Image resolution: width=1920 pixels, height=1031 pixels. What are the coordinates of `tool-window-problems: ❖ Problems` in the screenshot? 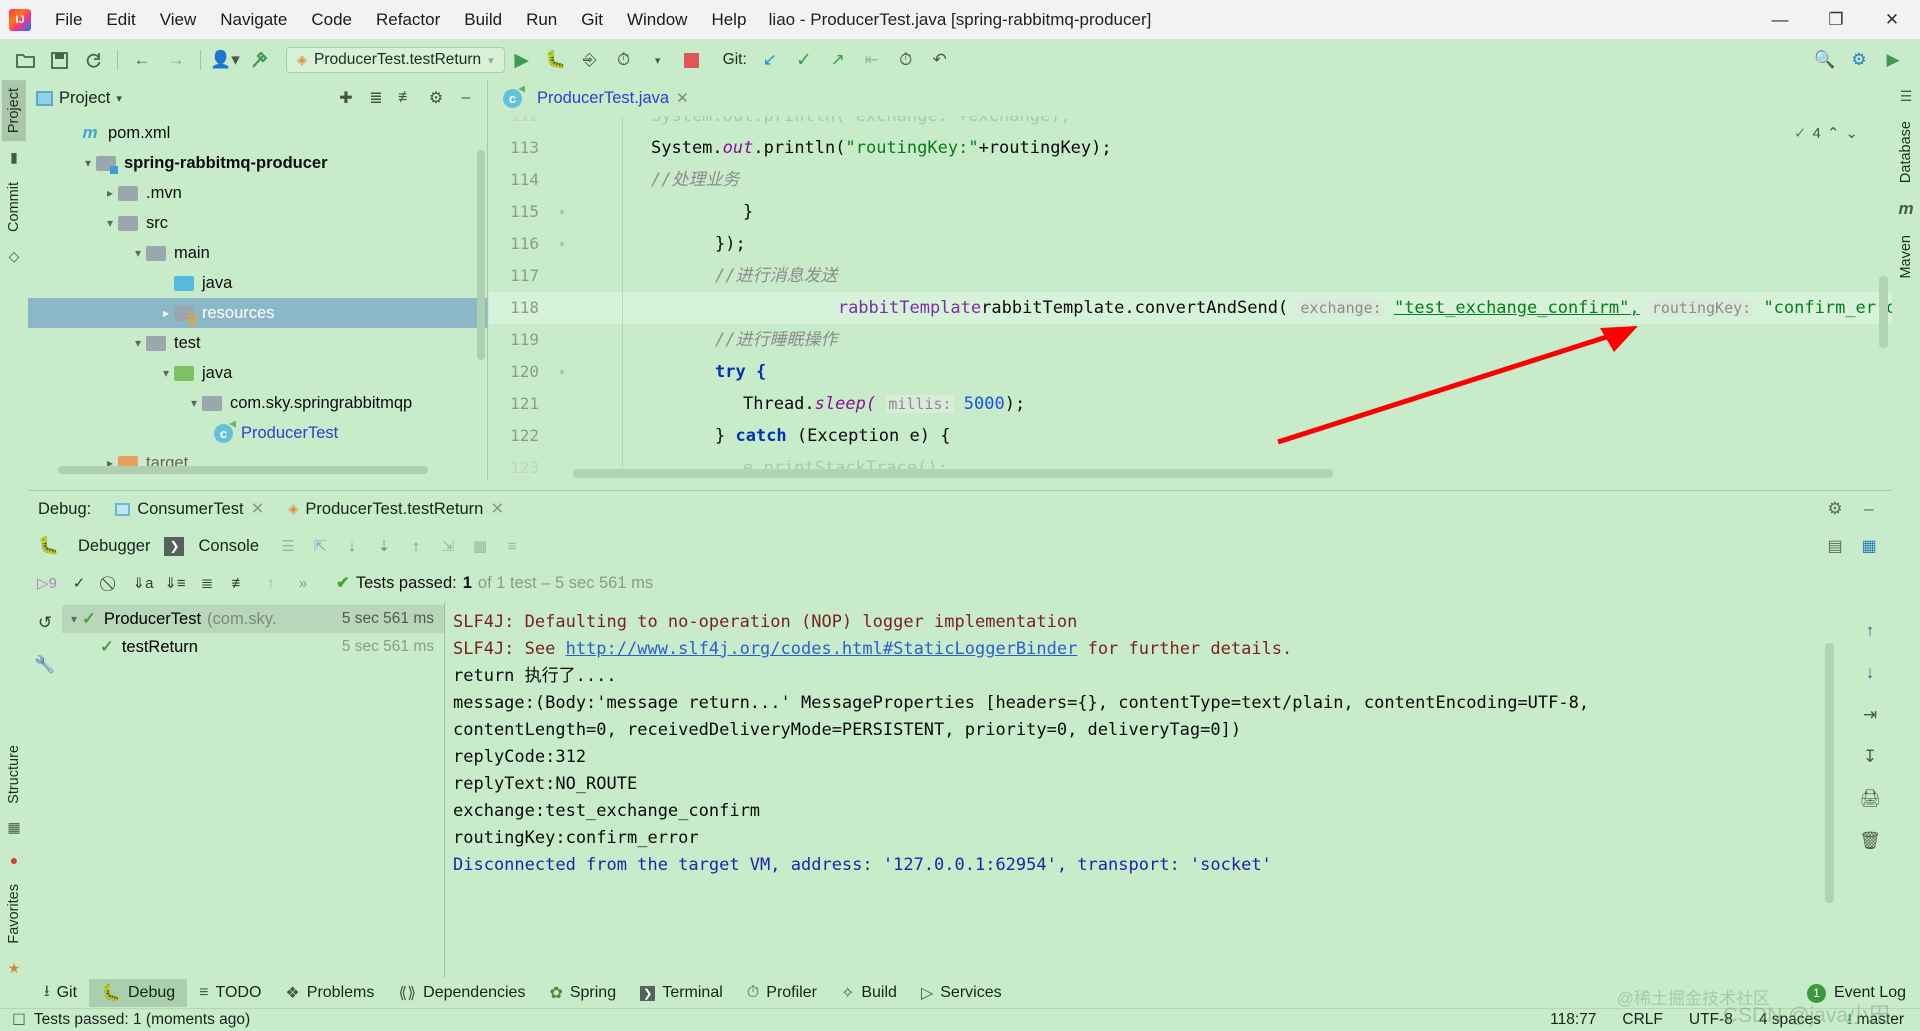 It's located at (329, 993).